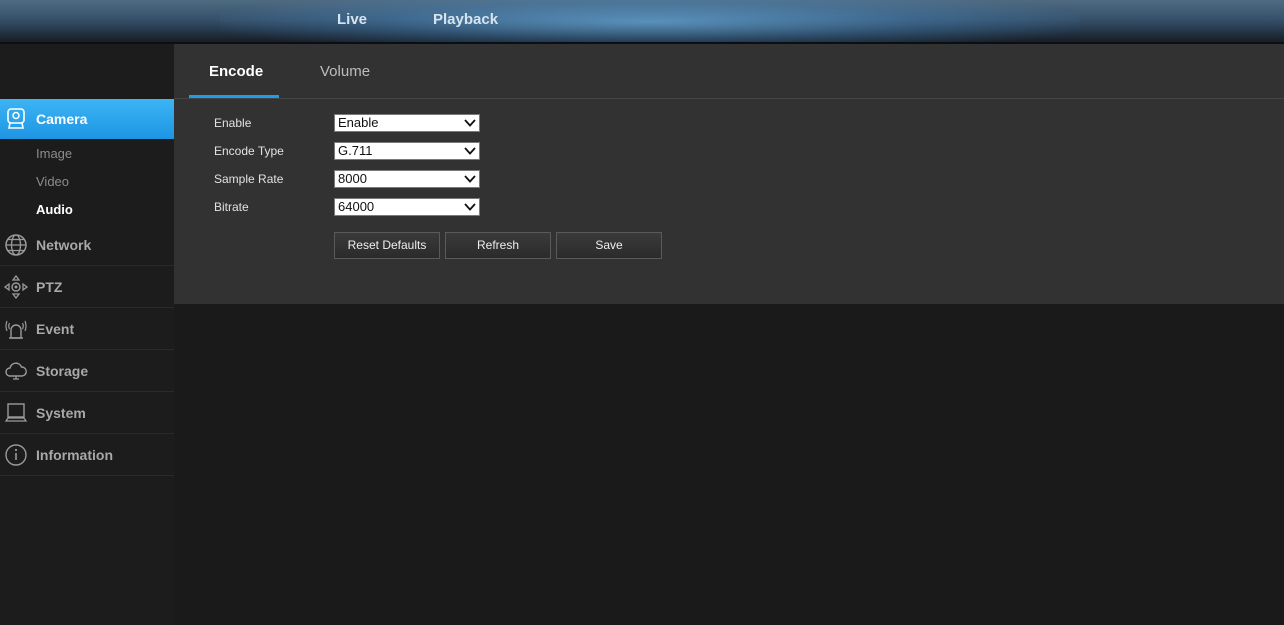  I want to click on computer-icon, so click(16, 412).